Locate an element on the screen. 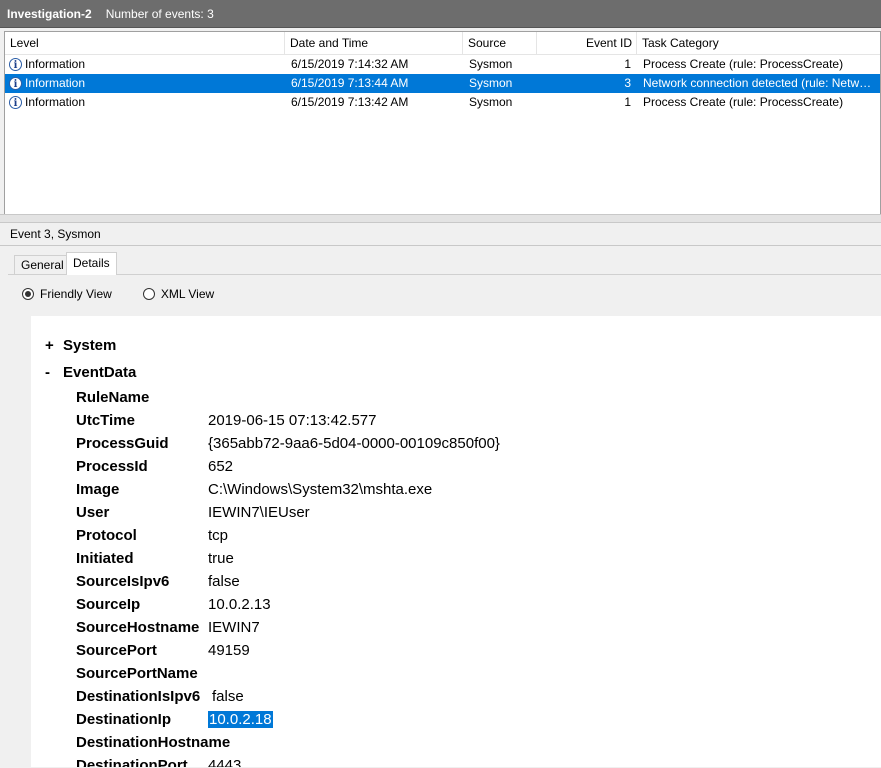 This screenshot has width=881, height=768. field-value: IEWIN7\IEUser is located at coordinates (259, 512).